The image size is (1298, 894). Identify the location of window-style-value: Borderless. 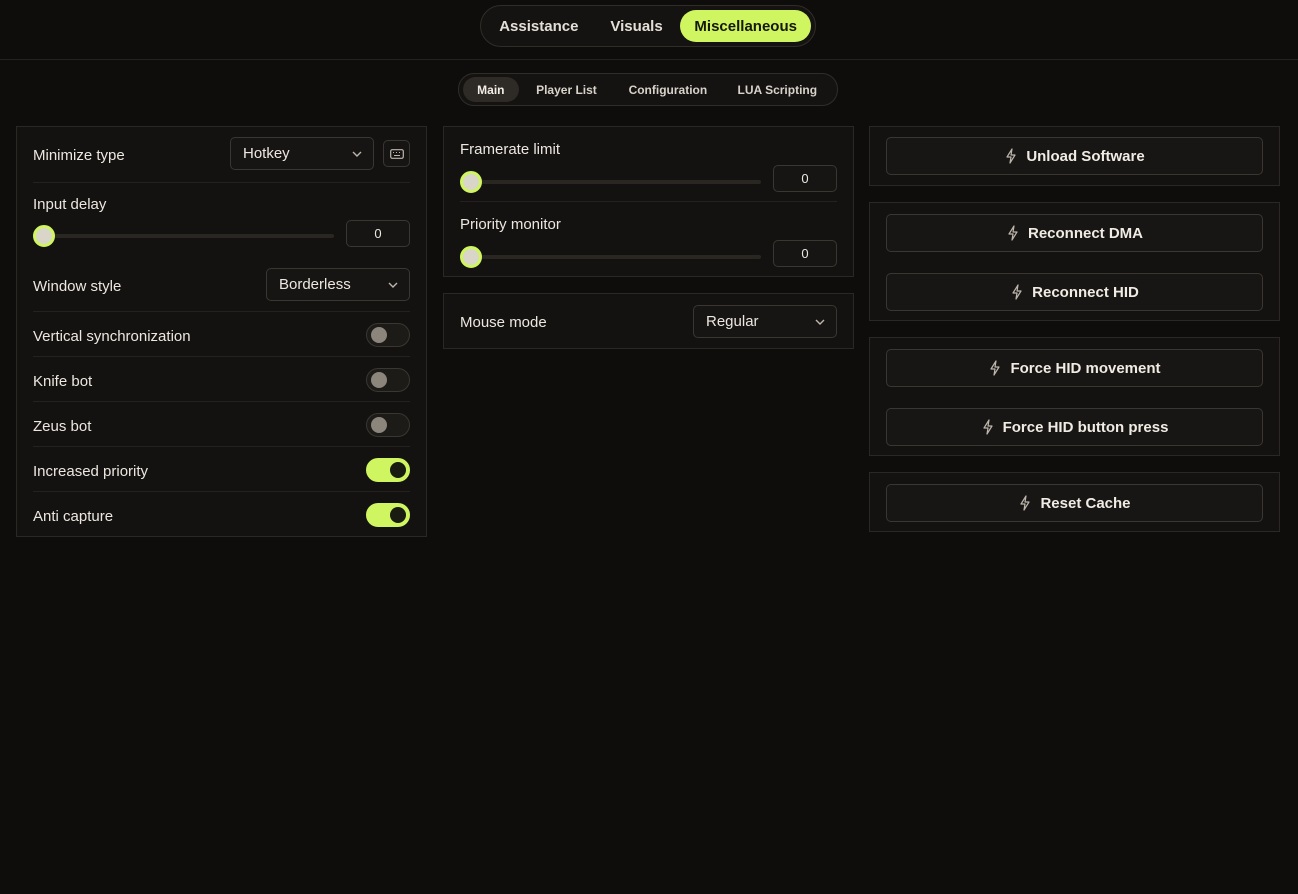
(315, 284).